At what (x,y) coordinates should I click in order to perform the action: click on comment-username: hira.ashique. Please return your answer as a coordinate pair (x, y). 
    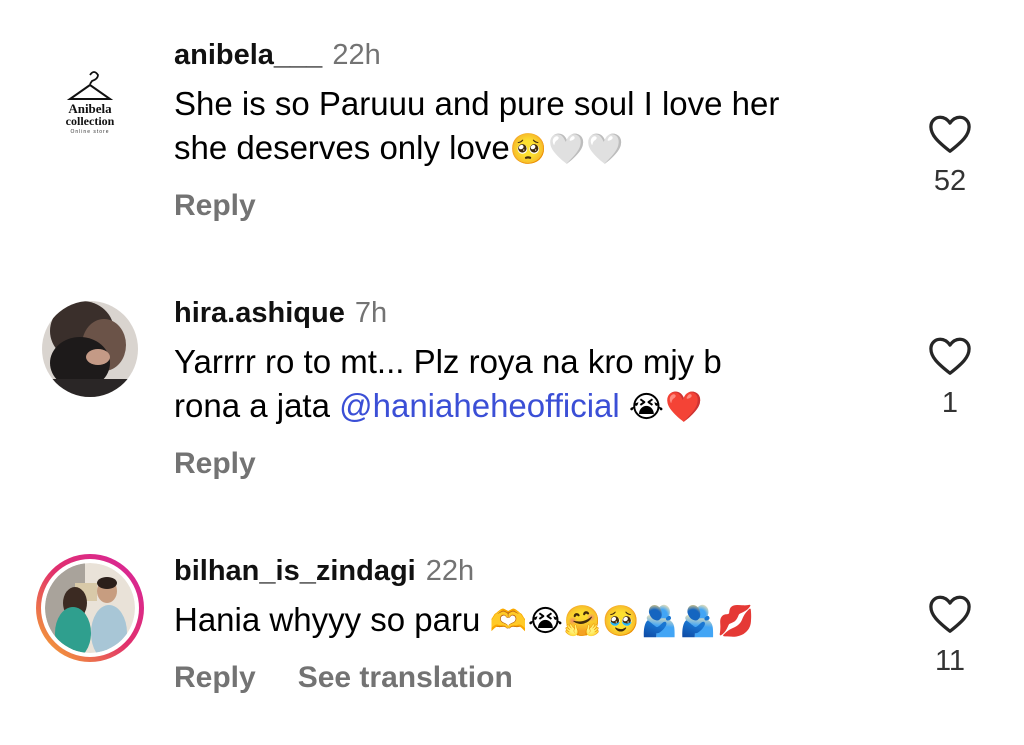
    Looking at the image, I should click on (259, 313).